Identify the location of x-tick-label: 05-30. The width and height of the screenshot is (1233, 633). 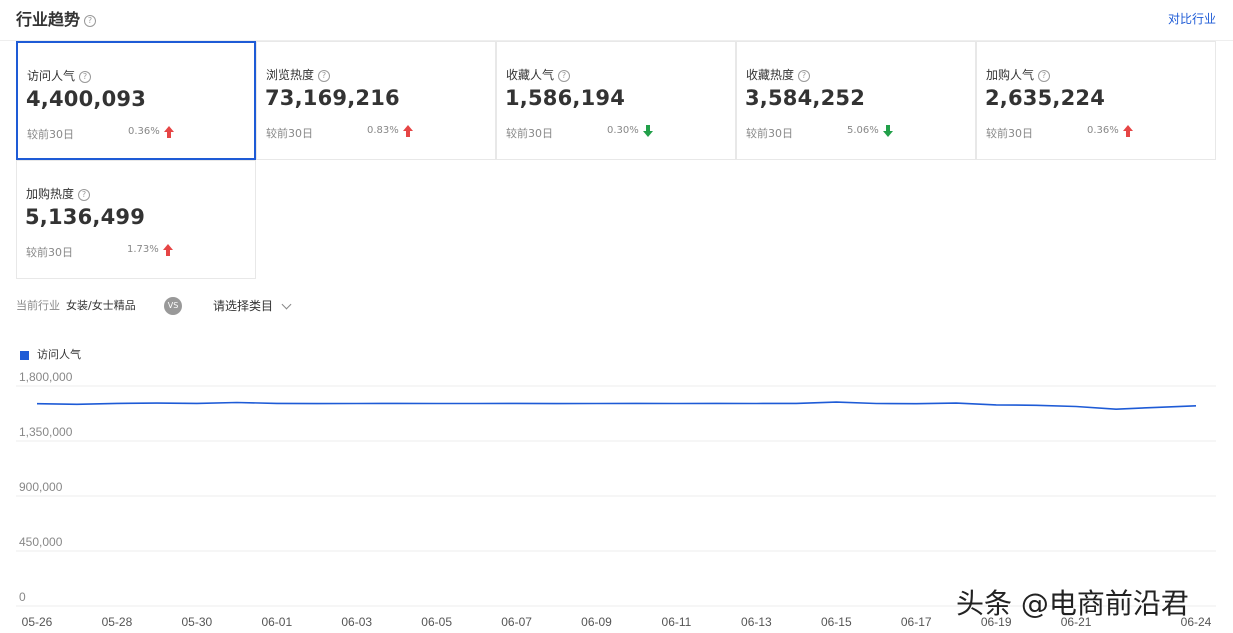
(197, 622).